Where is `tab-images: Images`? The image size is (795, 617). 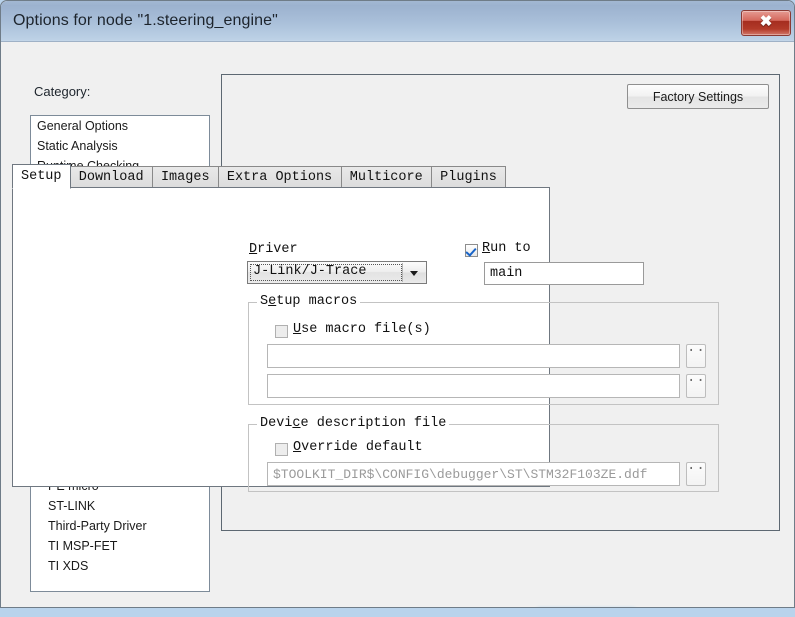
tab-images: Images is located at coordinates (185, 177).